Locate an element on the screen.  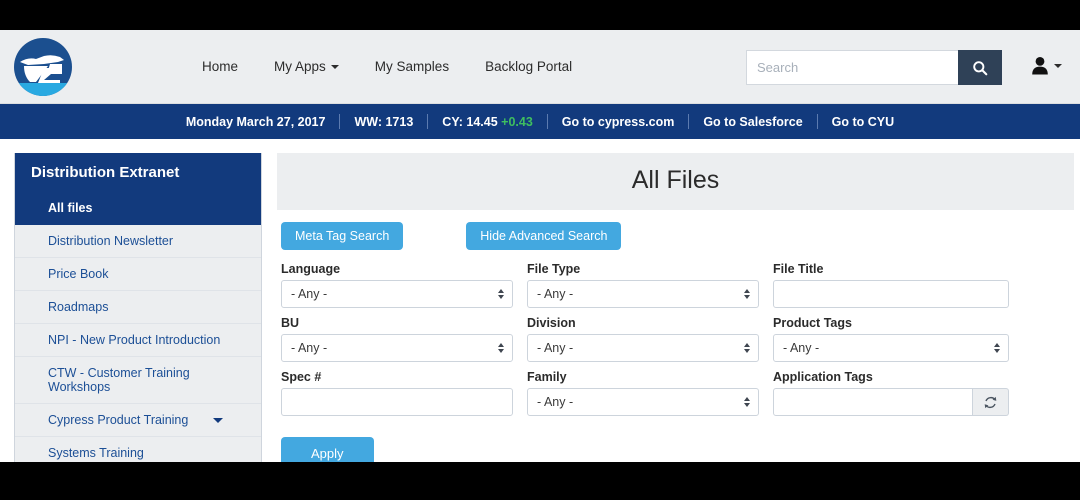
field-label: BU is located at coordinates (290, 323).